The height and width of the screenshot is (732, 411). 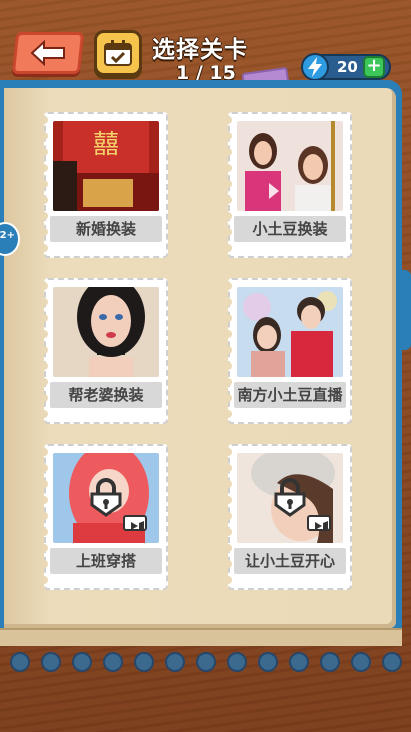 I want to click on top-bar: 选择关卡 1 / 15 20 +, so click(x=205, y=50).